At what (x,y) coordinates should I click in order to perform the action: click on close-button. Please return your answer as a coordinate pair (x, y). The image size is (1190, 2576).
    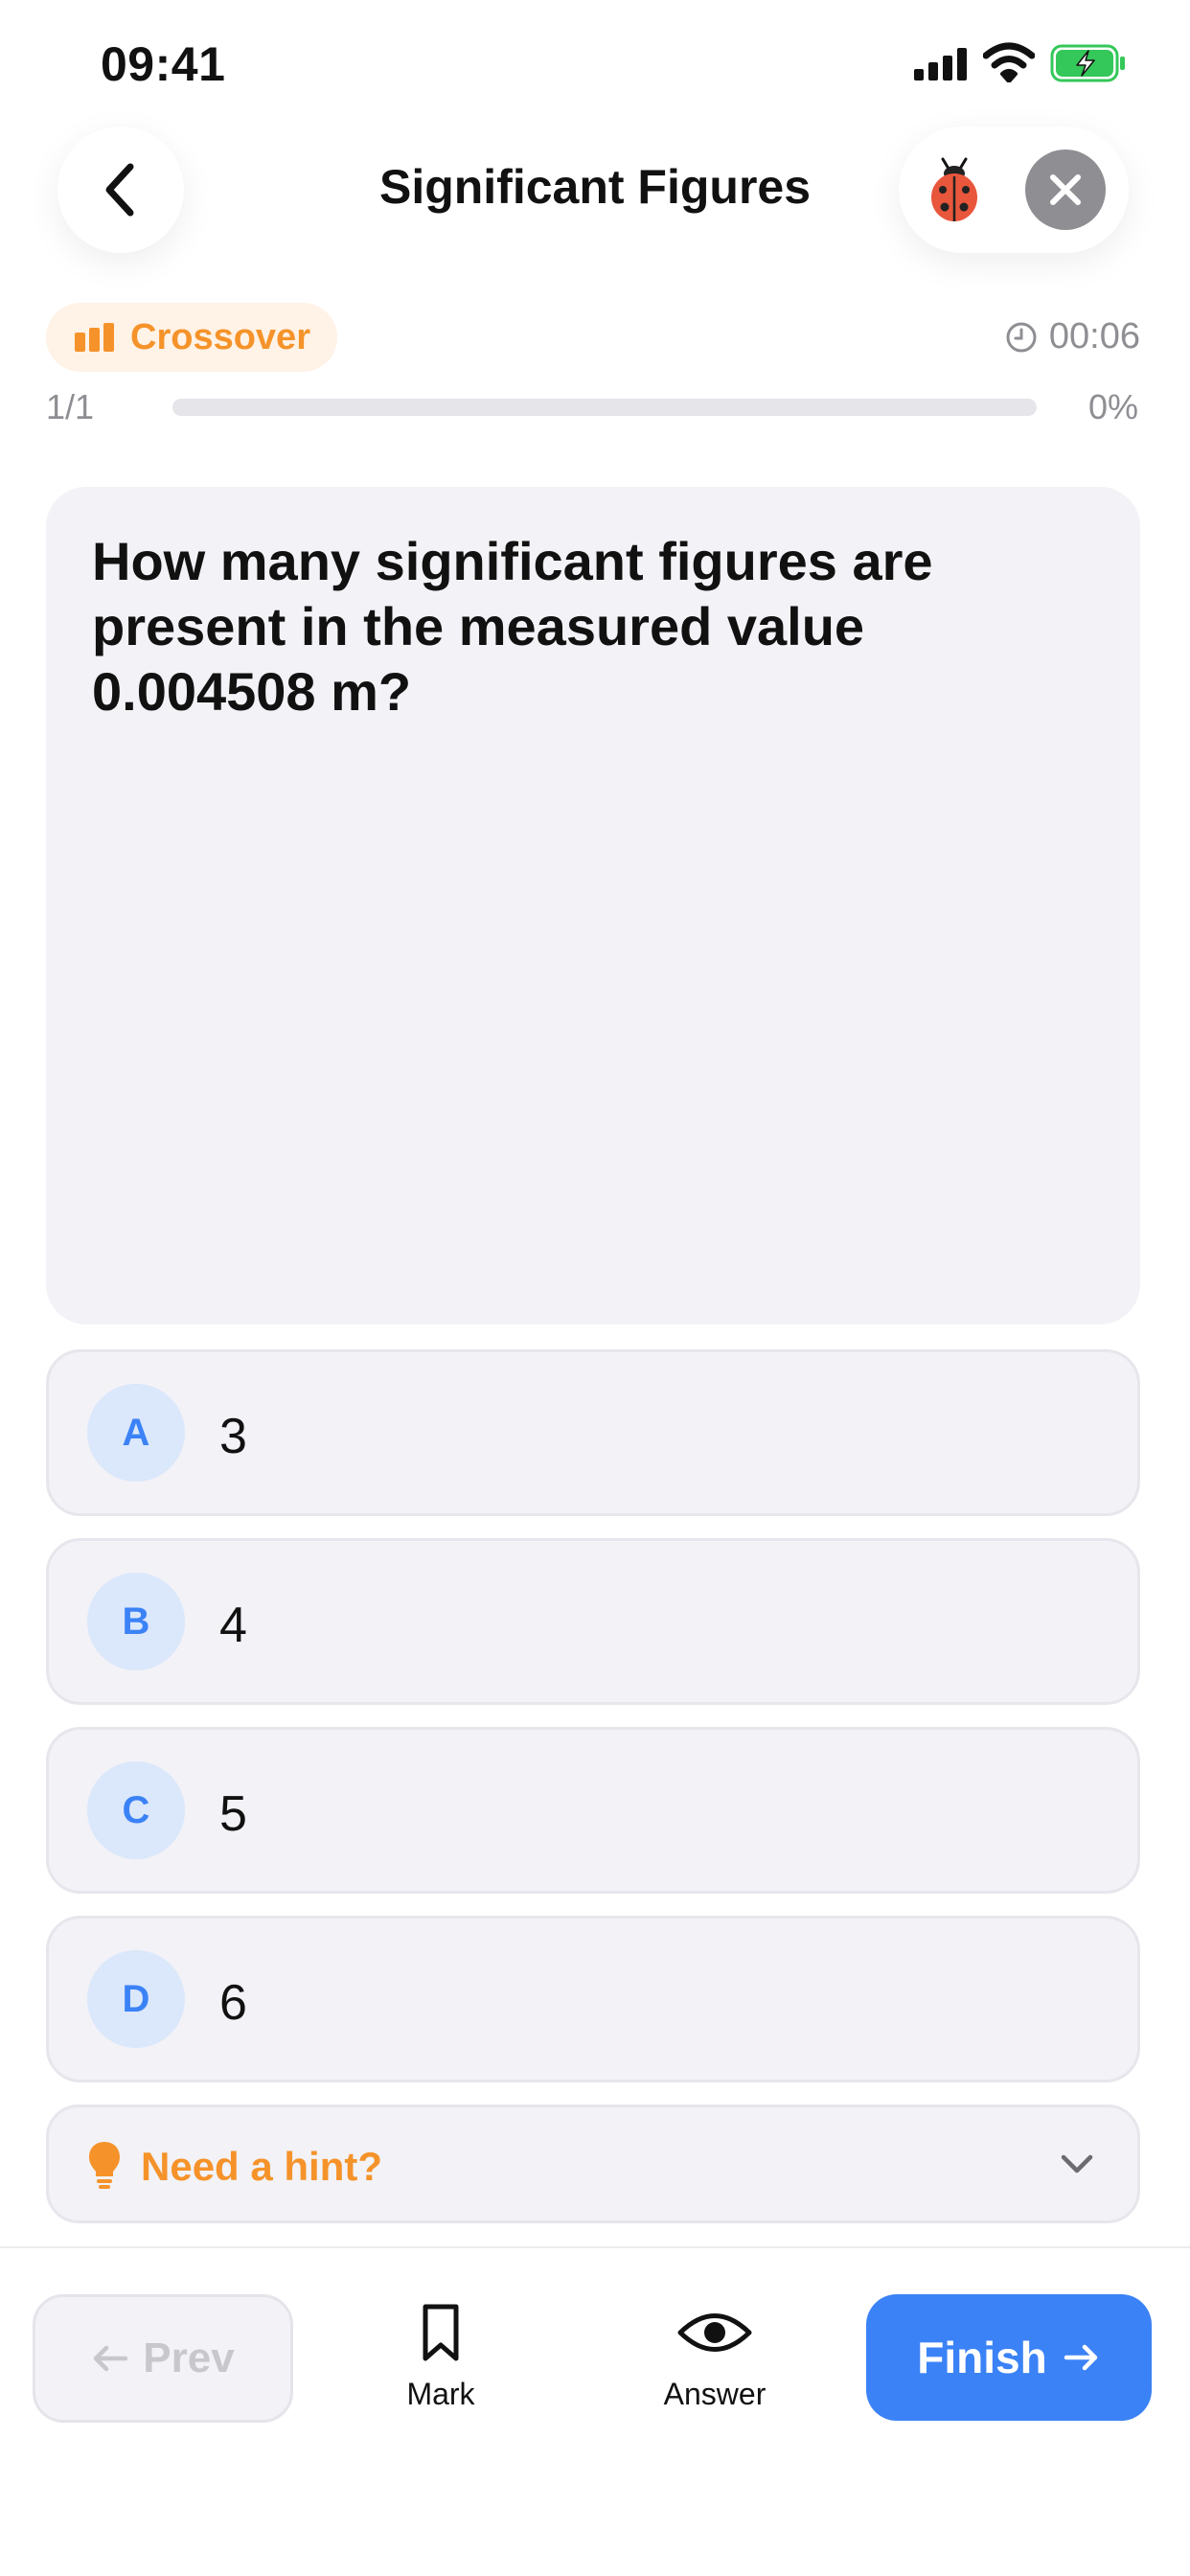
    Looking at the image, I should click on (1066, 190).